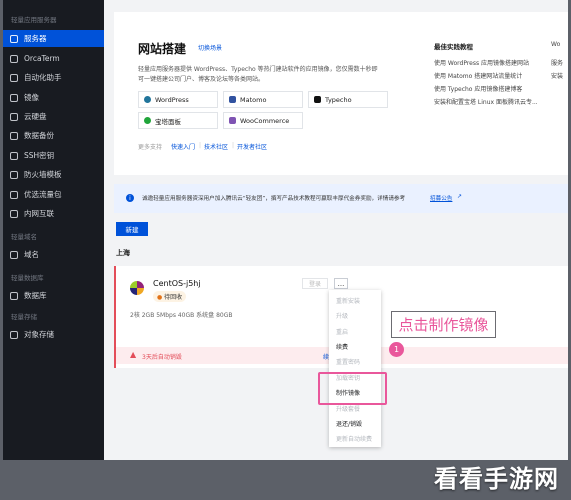 This screenshot has height=500, width=571. Describe the element at coordinates (14, 97) in the screenshot. I see `image-icon` at that location.